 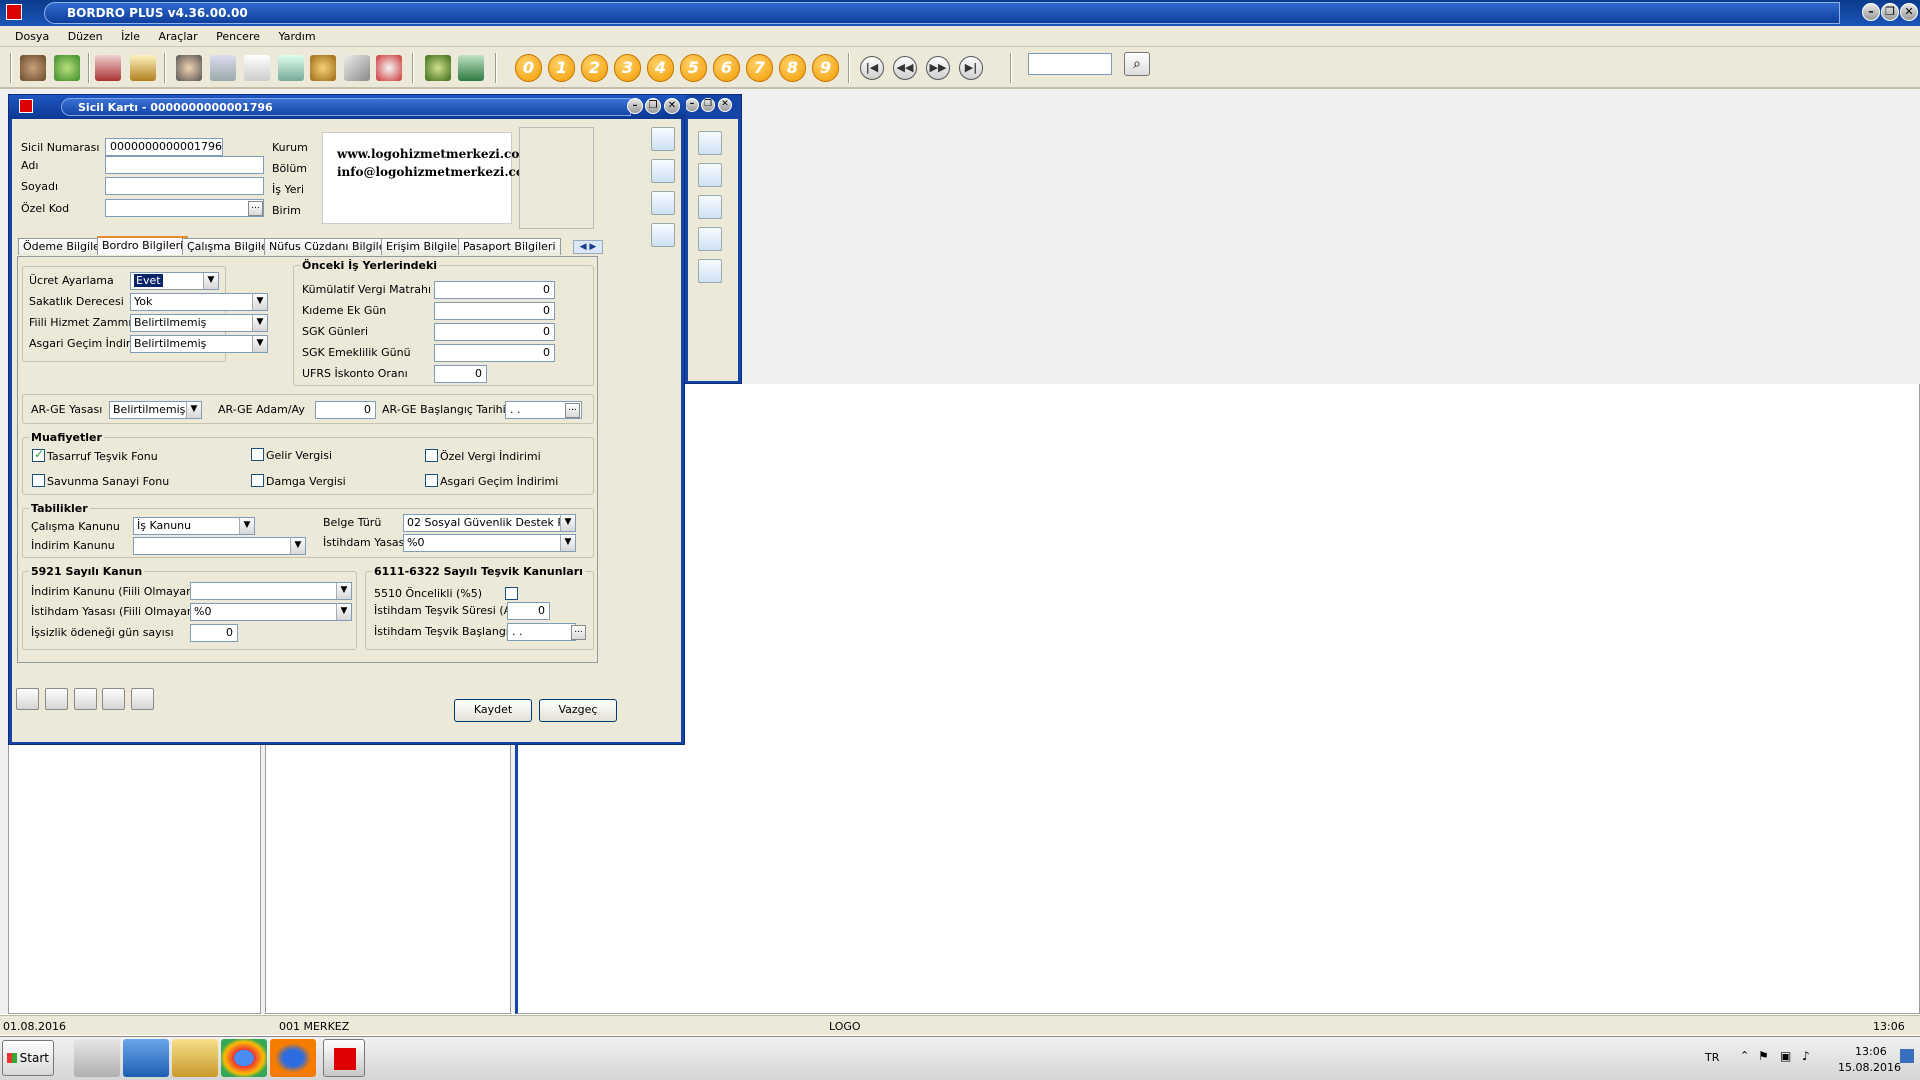 What do you see at coordinates (178, 36) in the screenshot?
I see `menu-araclar: Araçlar` at bounding box center [178, 36].